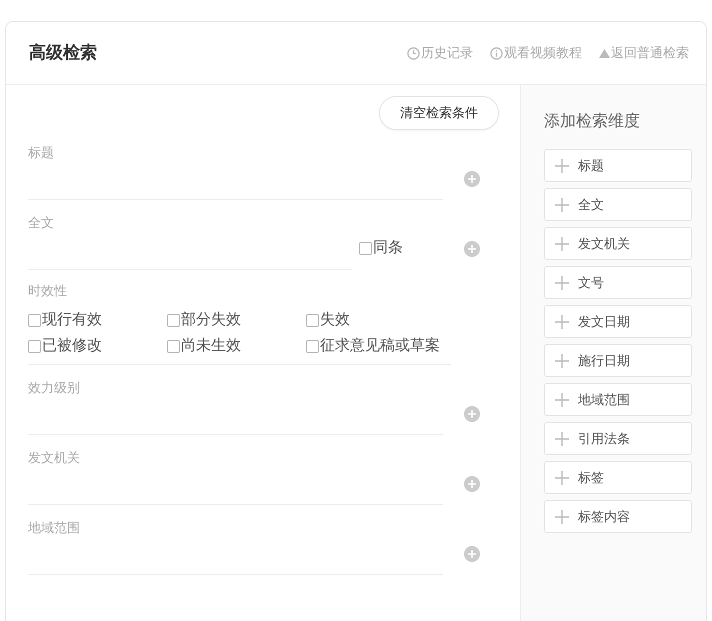 This screenshot has height=621, width=712. I want to click on field-label: 地域范围, so click(54, 528).